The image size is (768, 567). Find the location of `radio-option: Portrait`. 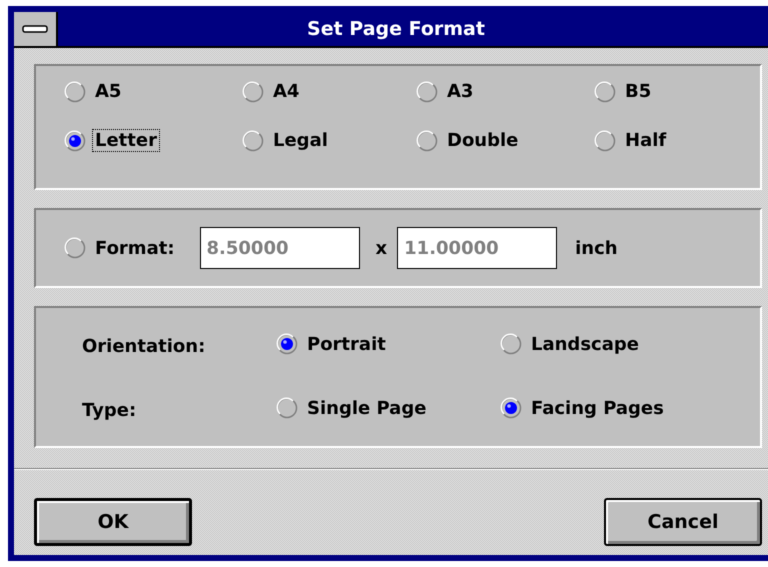

radio-option: Portrait is located at coordinates (332, 344).